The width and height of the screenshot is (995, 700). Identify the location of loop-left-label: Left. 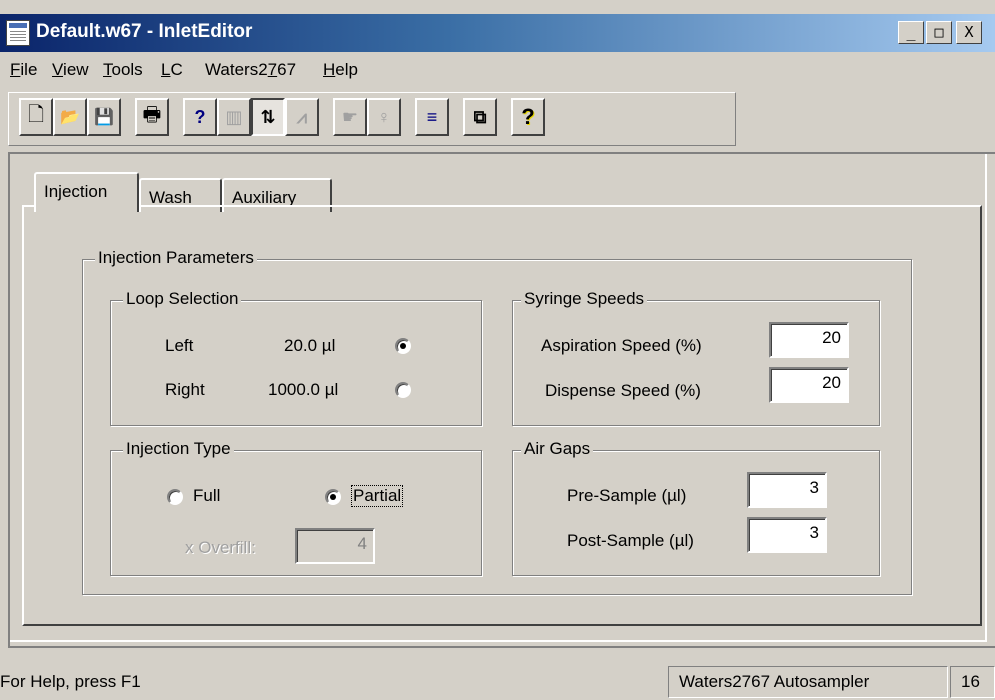
(179, 345).